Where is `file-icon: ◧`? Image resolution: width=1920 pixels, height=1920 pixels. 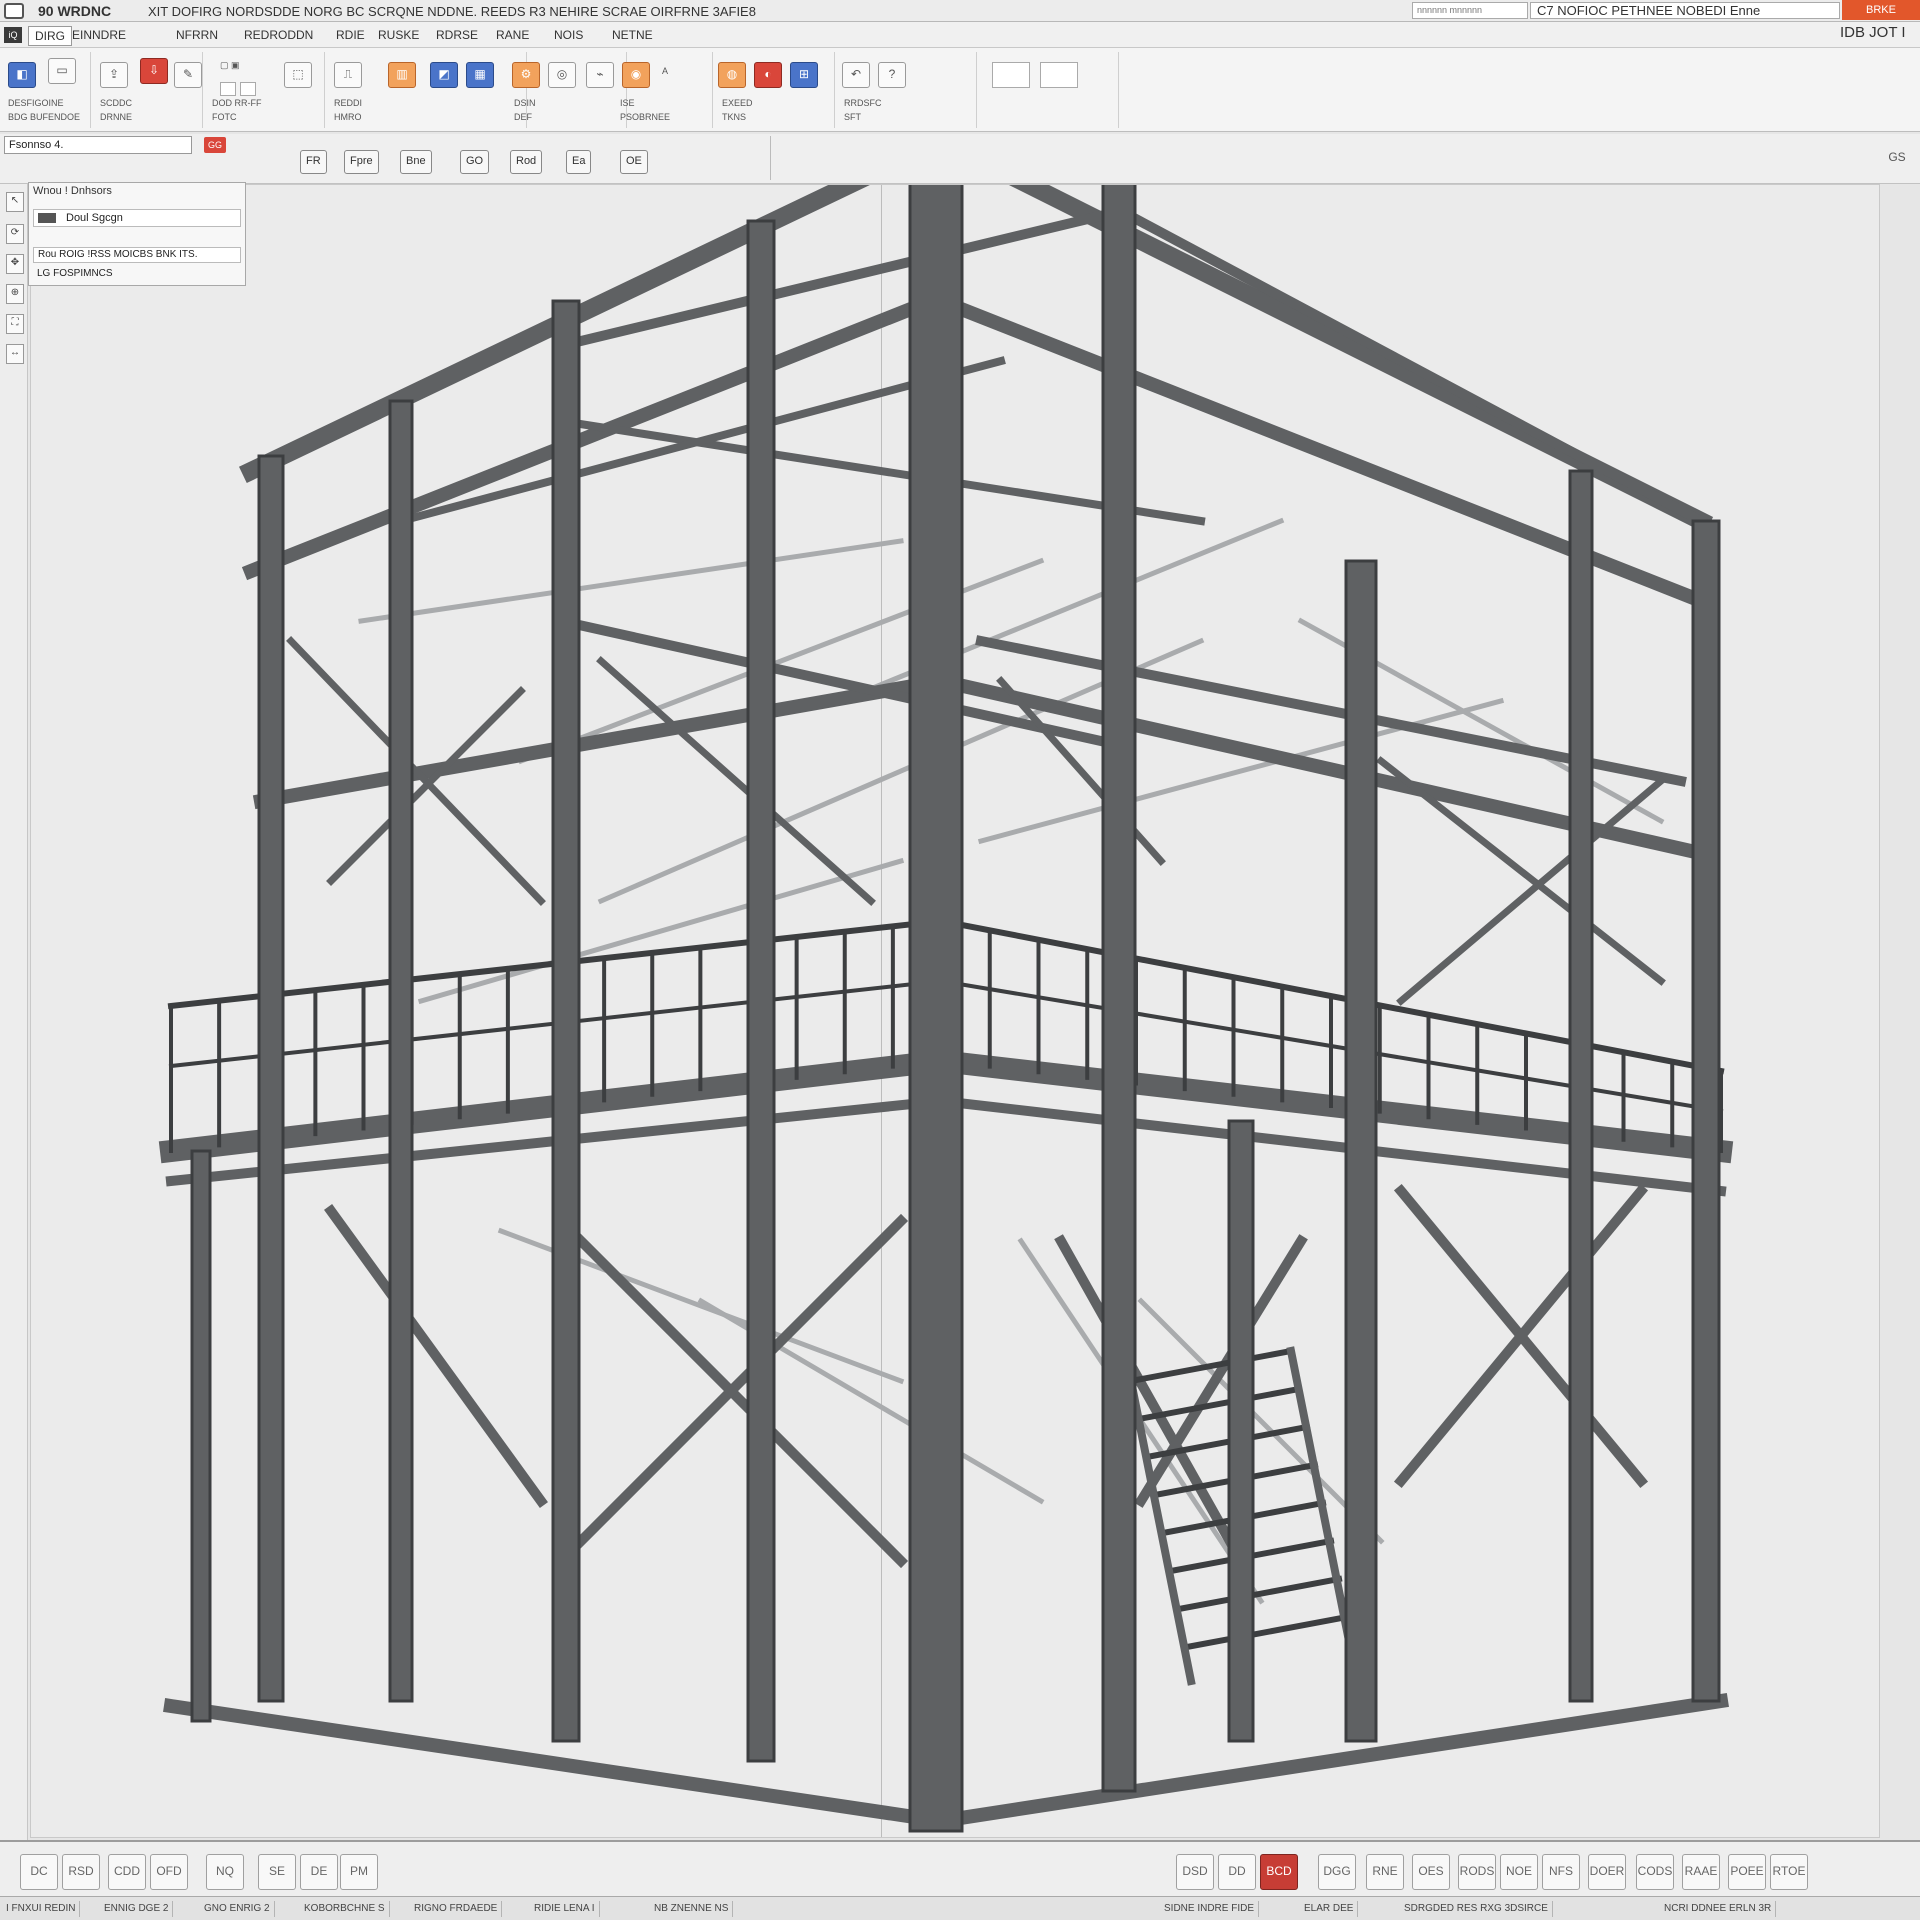 file-icon: ◧ is located at coordinates (22, 75).